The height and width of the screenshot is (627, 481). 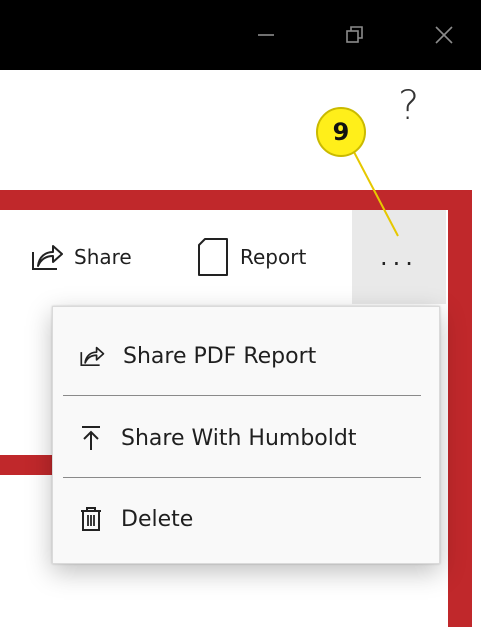 I want to click on window-titlebar, so click(x=240, y=35).